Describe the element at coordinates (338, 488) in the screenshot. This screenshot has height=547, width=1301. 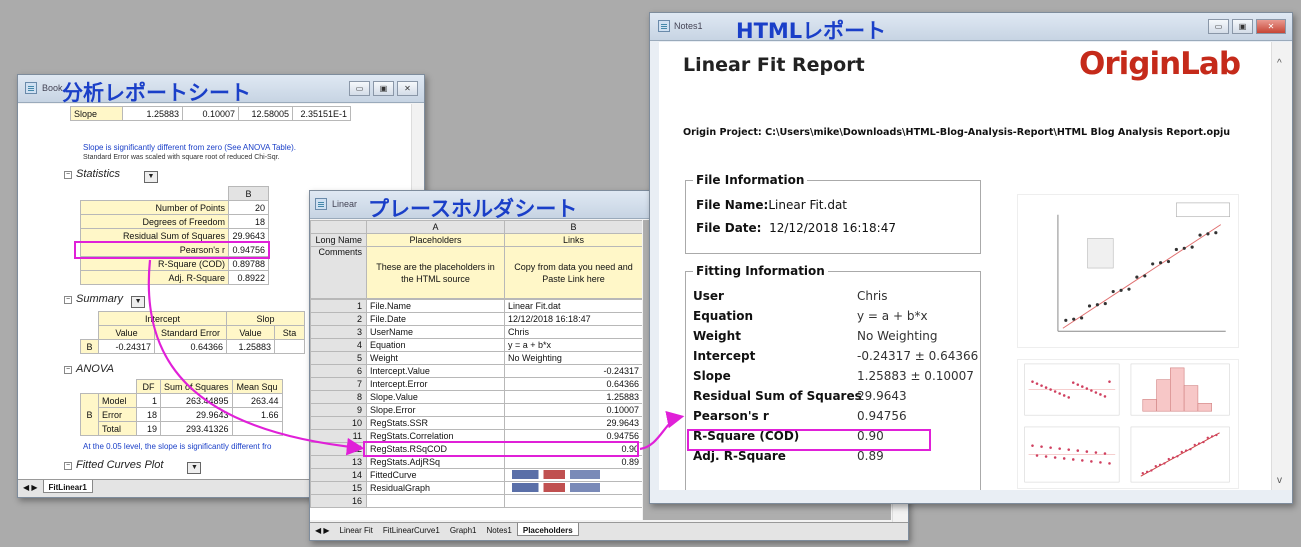
I see `row-number: 15` at that location.